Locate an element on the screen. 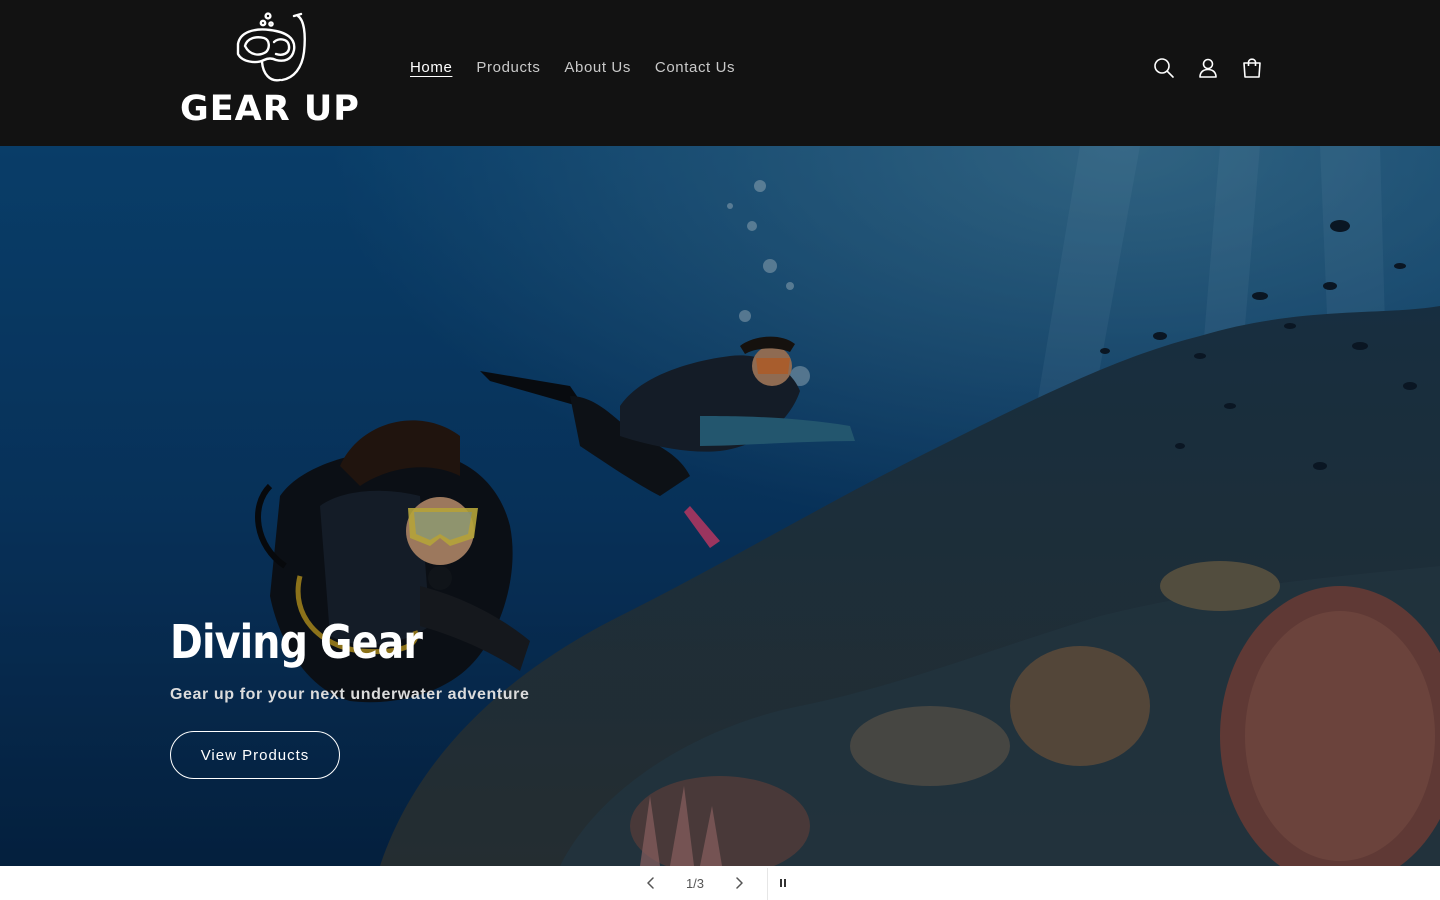  nav-contact-us: Contact Us is located at coordinates (695, 68).